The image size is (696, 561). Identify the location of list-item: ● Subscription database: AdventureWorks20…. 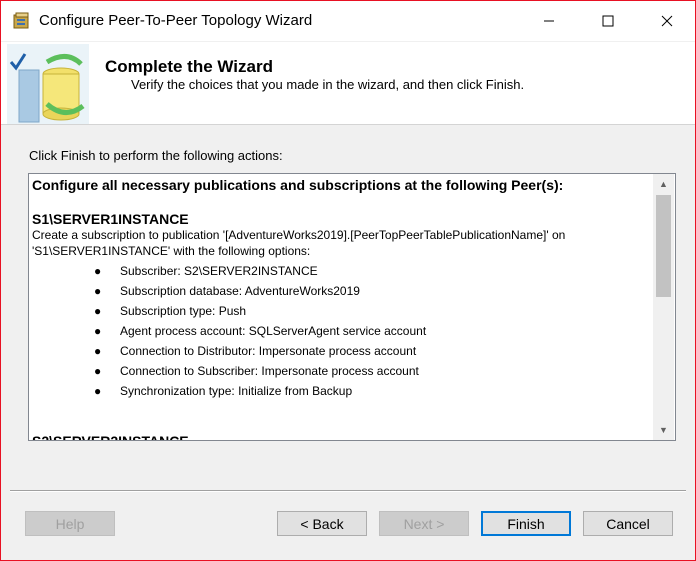
(341, 291).